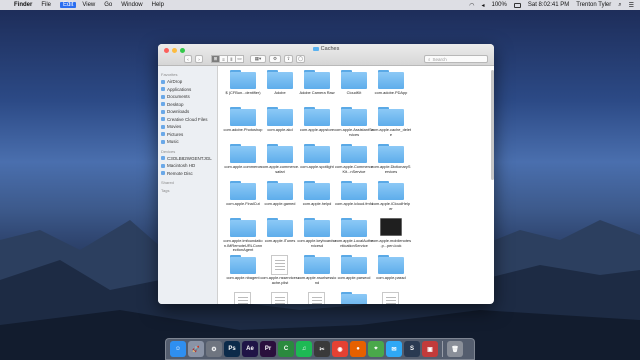 This screenshot has height=360, width=640. Describe the element at coordinates (108, 5) in the screenshot. I see `menu-go: Go` at that location.